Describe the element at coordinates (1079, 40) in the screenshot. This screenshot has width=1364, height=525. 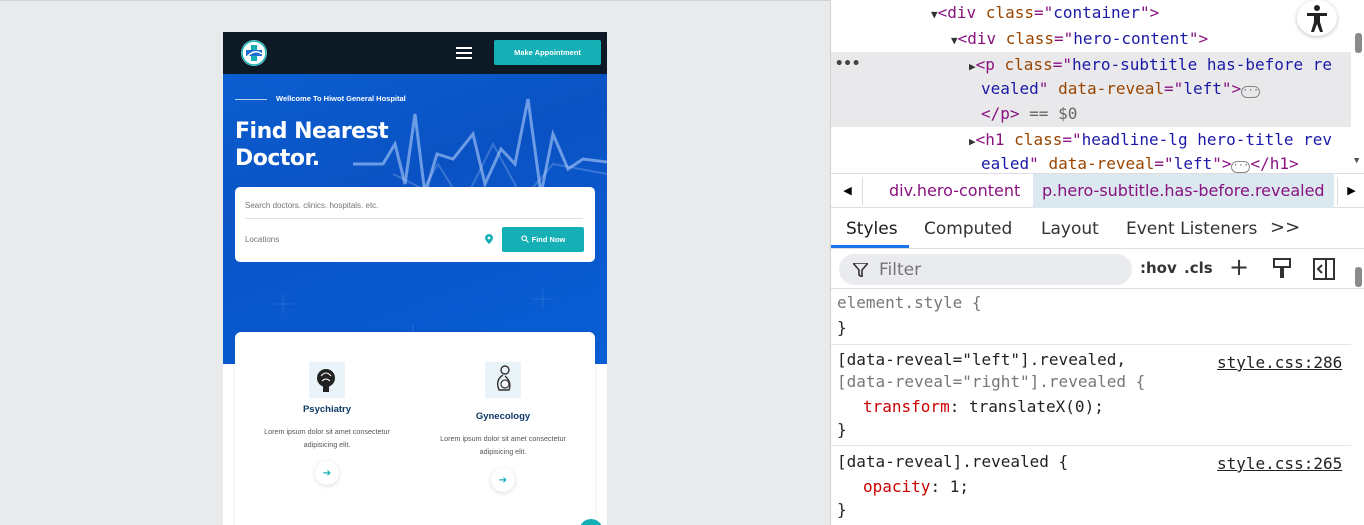
I see `dom-node-hero-content: ▼<div class="hero-content">` at that location.